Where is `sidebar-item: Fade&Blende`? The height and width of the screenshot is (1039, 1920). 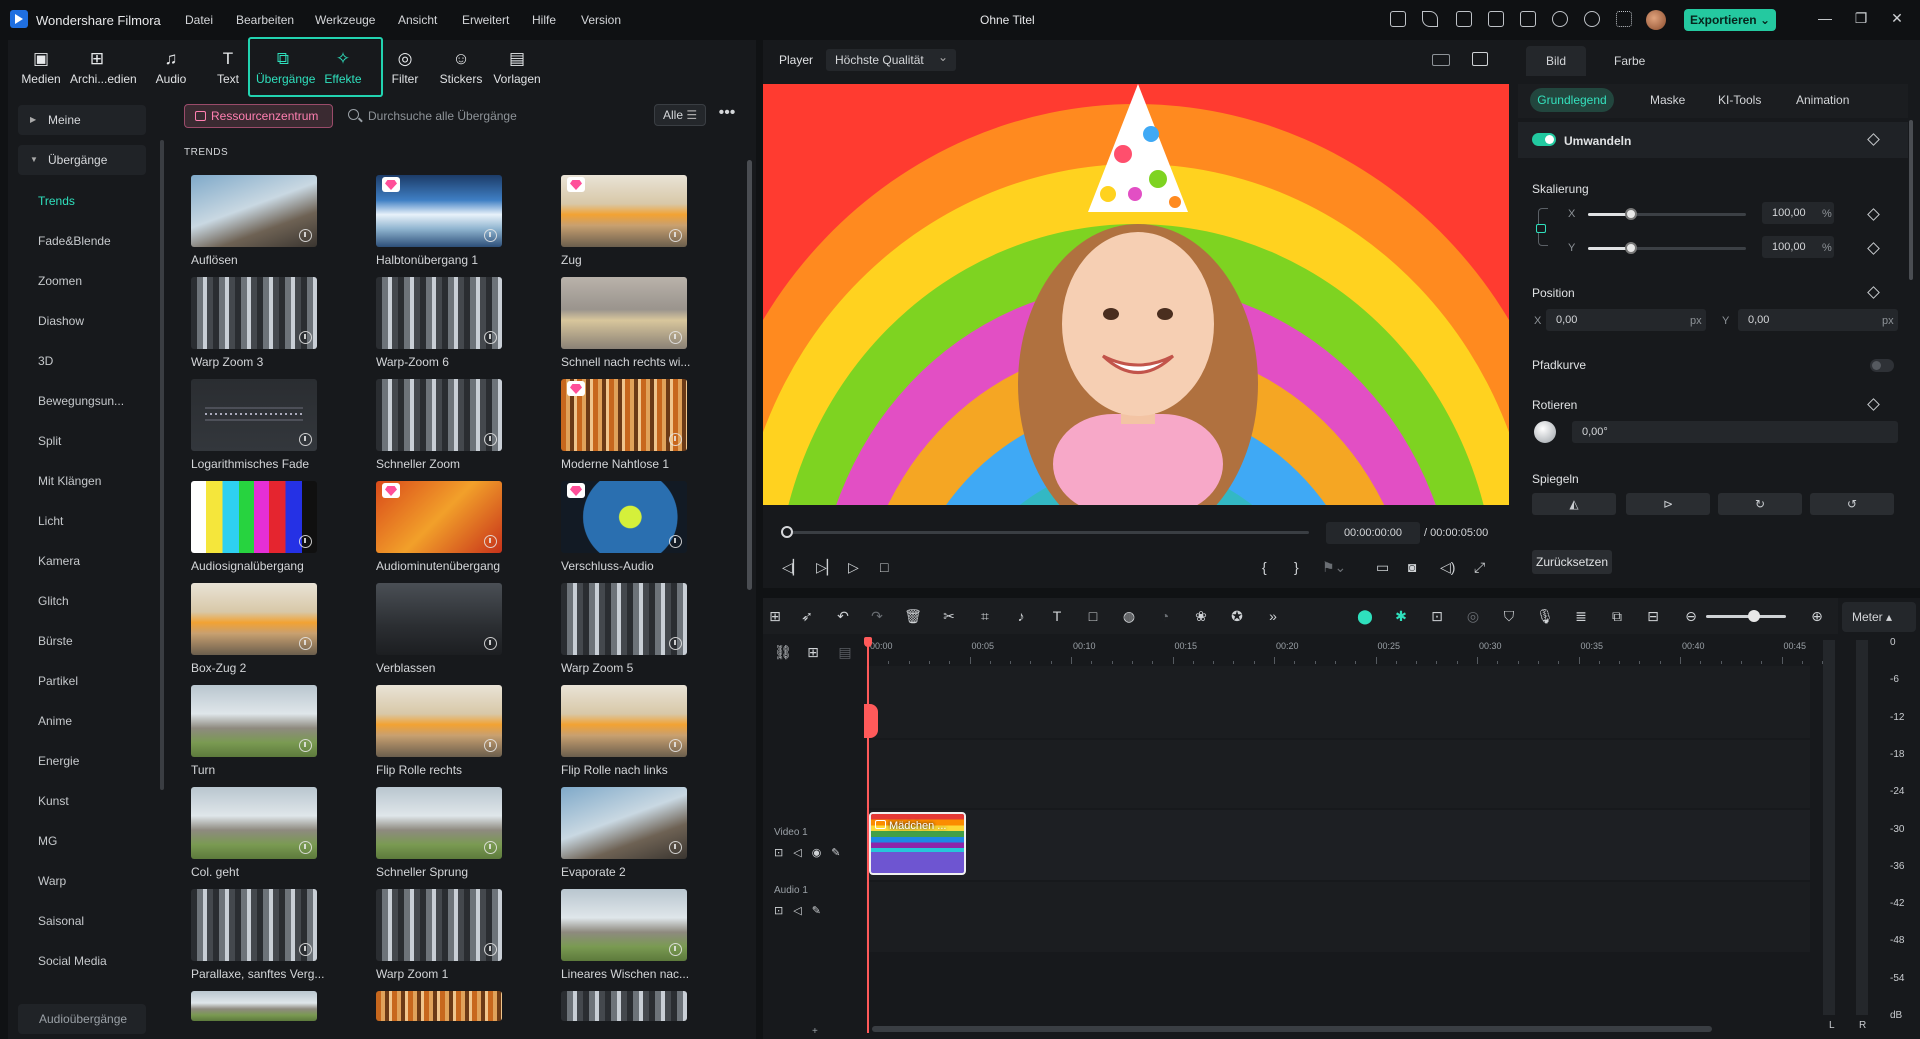
sidebar-item: Fade&Blende is located at coordinates (74, 241).